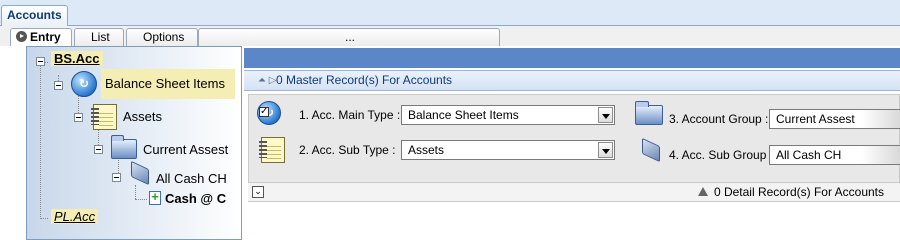 The width and height of the screenshot is (900, 240). What do you see at coordinates (84, 84) in the screenshot?
I see `refresh-globe-icon` at bounding box center [84, 84].